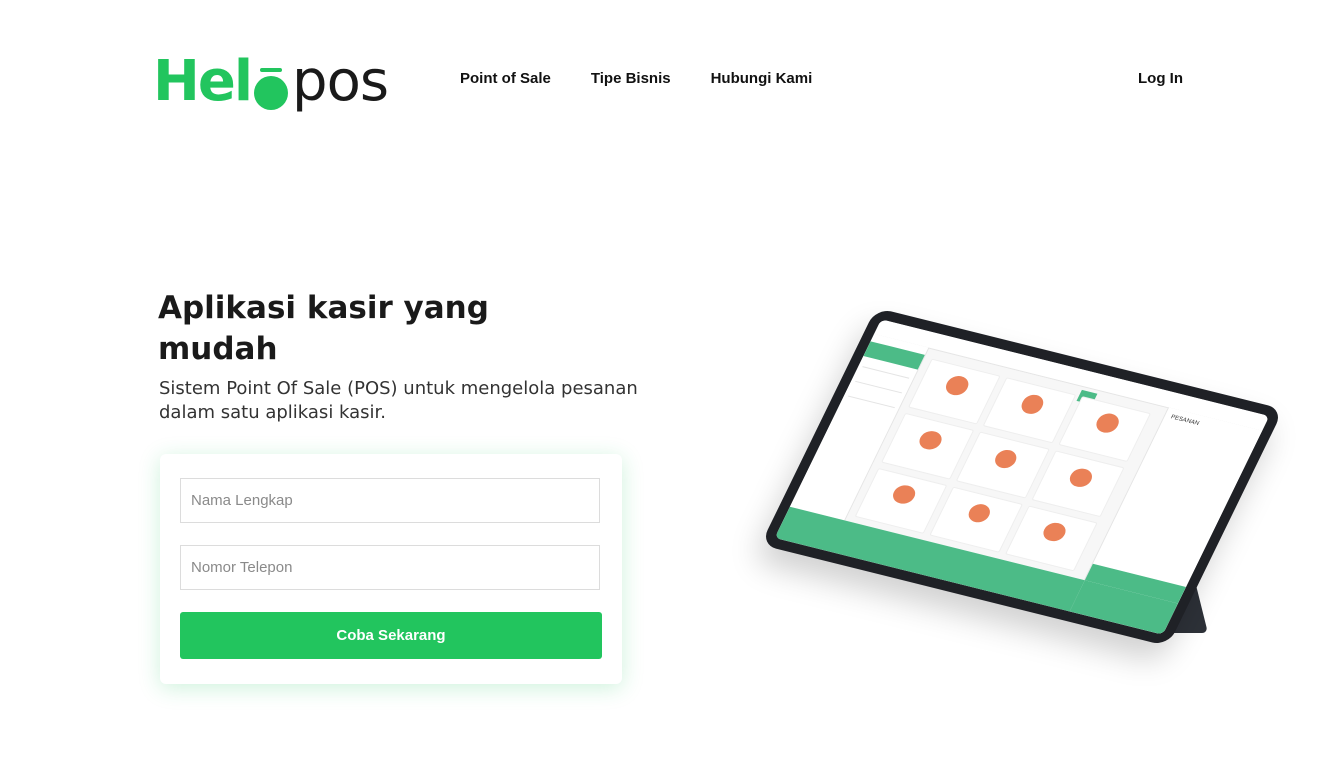 The width and height of the screenshot is (1335, 767). What do you see at coordinates (1185, 420) in the screenshot?
I see `order-panel-label: PESANAN` at bounding box center [1185, 420].